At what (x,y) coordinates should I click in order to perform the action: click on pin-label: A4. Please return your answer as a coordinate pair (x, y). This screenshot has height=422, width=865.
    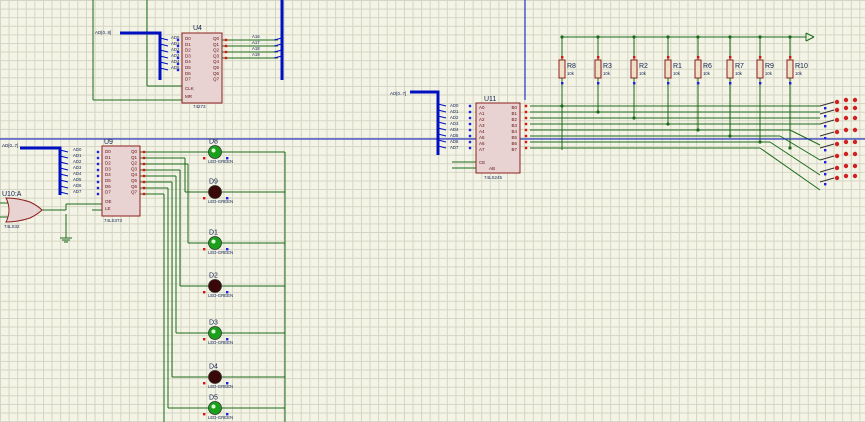
    Looking at the image, I should click on (482, 131).